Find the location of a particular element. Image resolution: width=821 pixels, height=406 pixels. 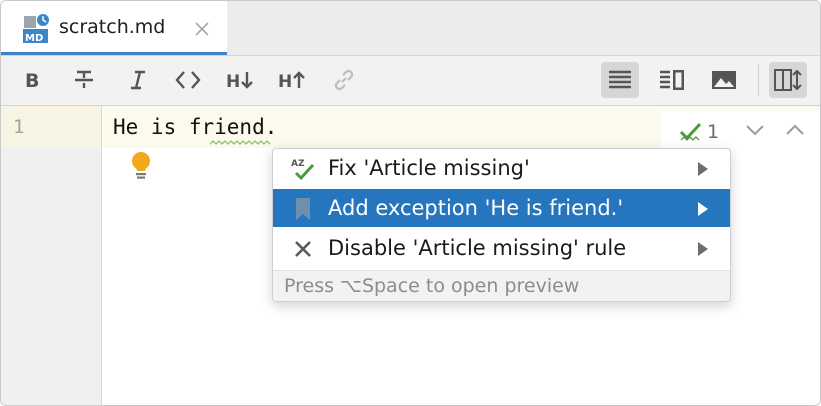

menu-item-label: Fix 'Article missing' is located at coordinates (429, 168).